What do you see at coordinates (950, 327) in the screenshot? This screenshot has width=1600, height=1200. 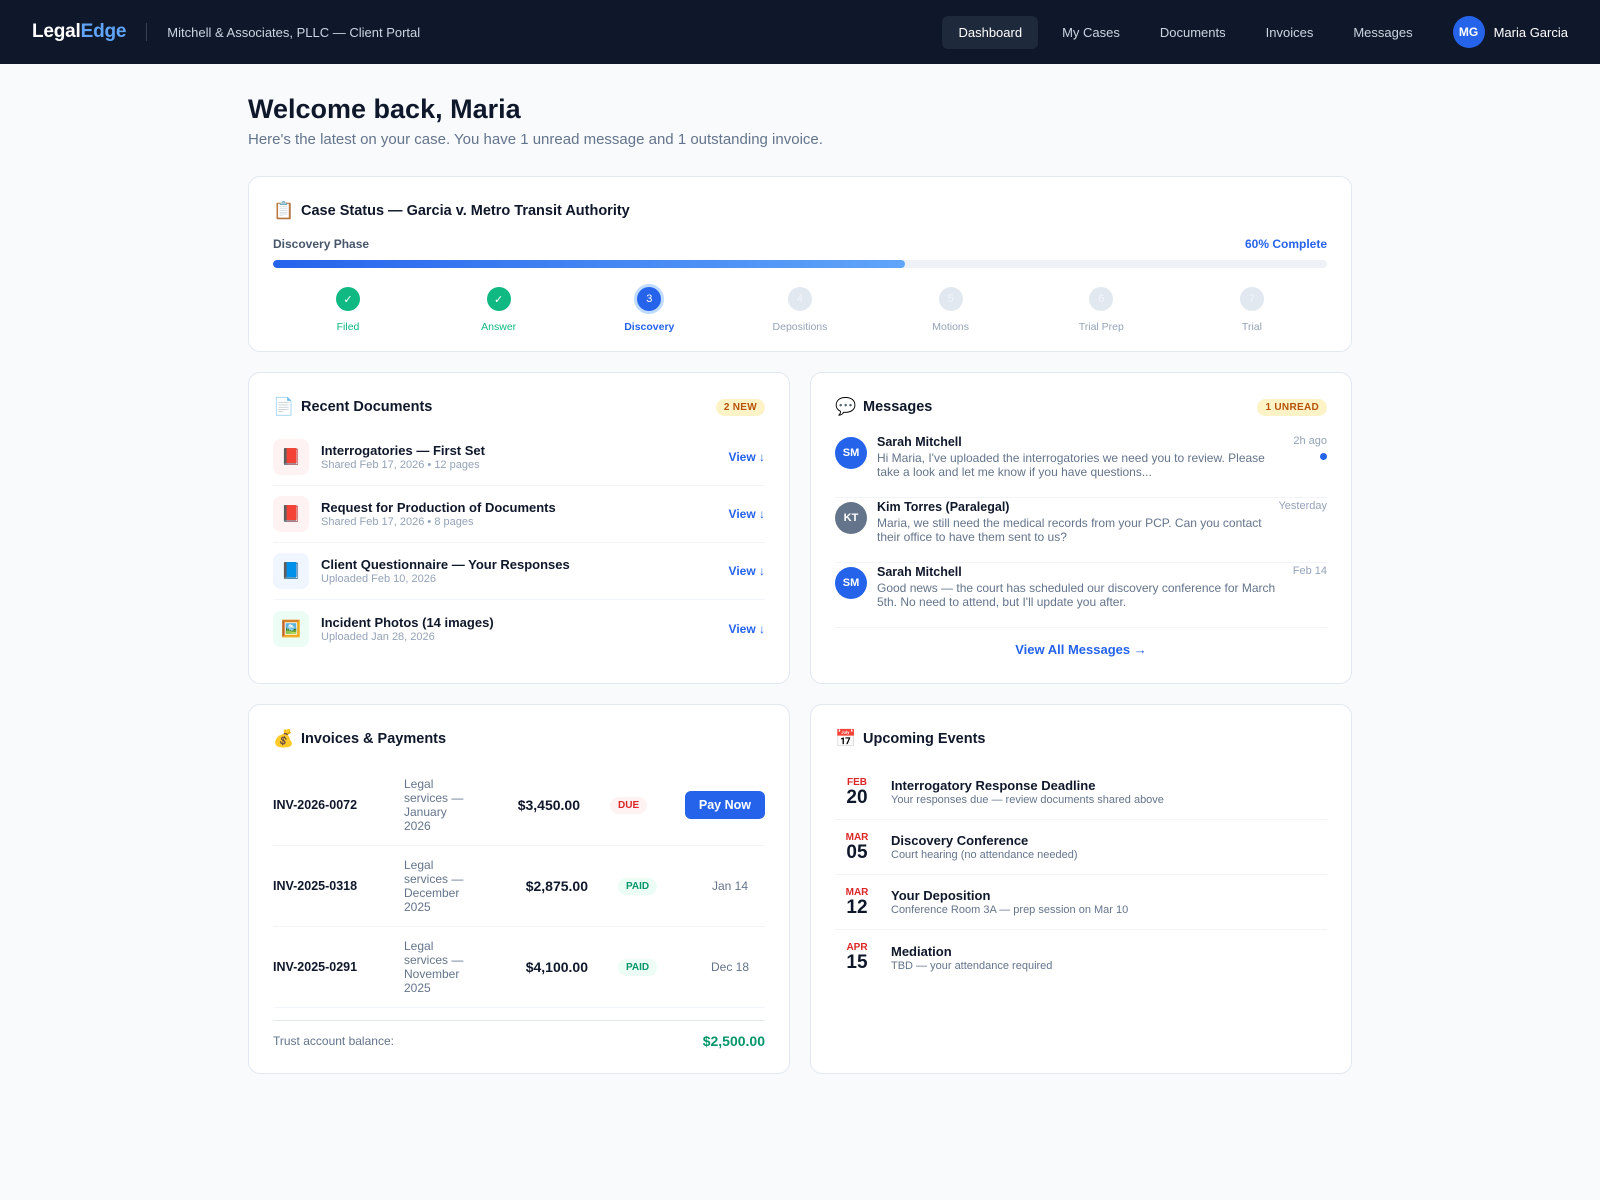 I see `step-label: Motions` at bounding box center [950, 327].